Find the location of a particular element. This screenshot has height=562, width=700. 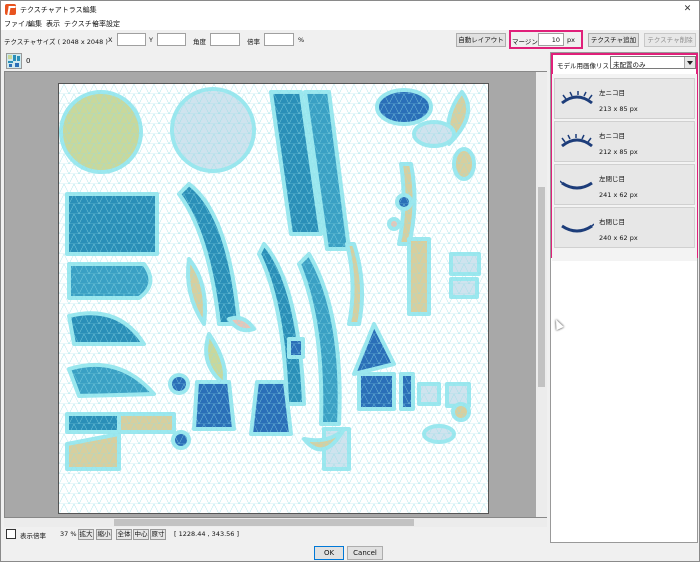

horizontal-scrollbar is located at coordinates (275, 522).